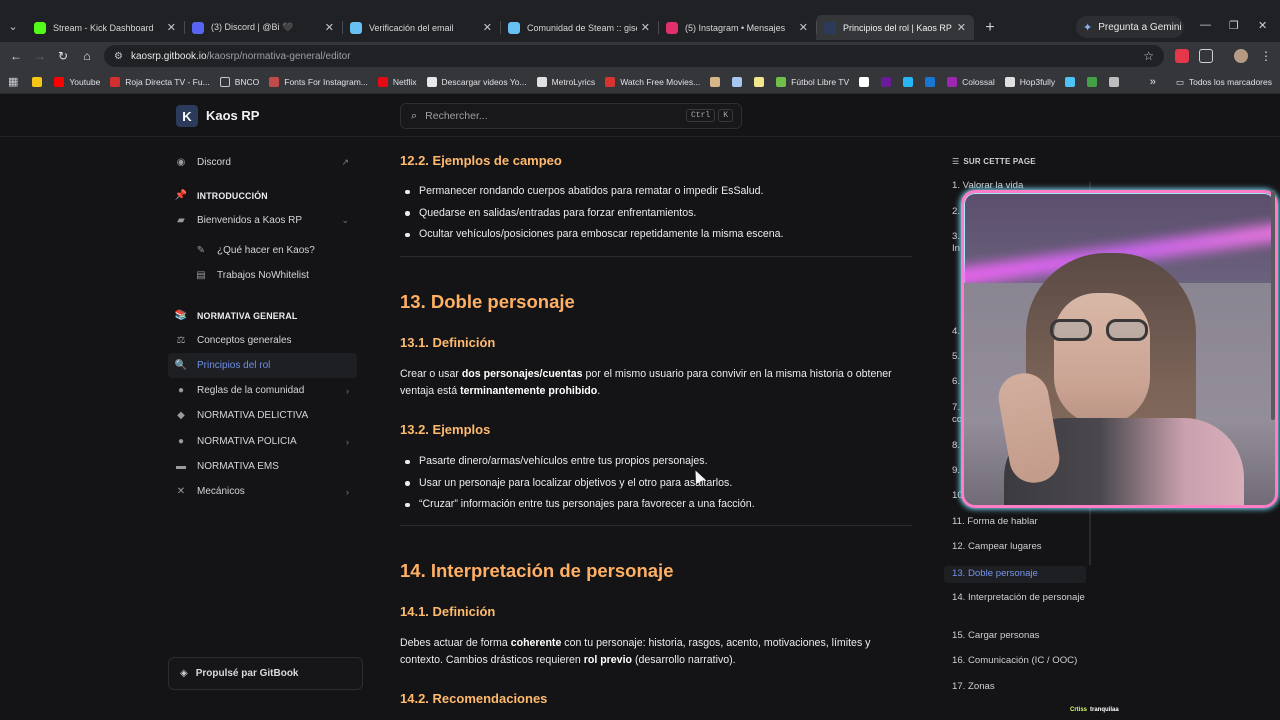 The width and height of the screenshot is (1280, 720). What do you see at coordinates (13, 26) in the screenshot?
I see `tab-search-icon: ⌄` at bounding box center [13, 26].